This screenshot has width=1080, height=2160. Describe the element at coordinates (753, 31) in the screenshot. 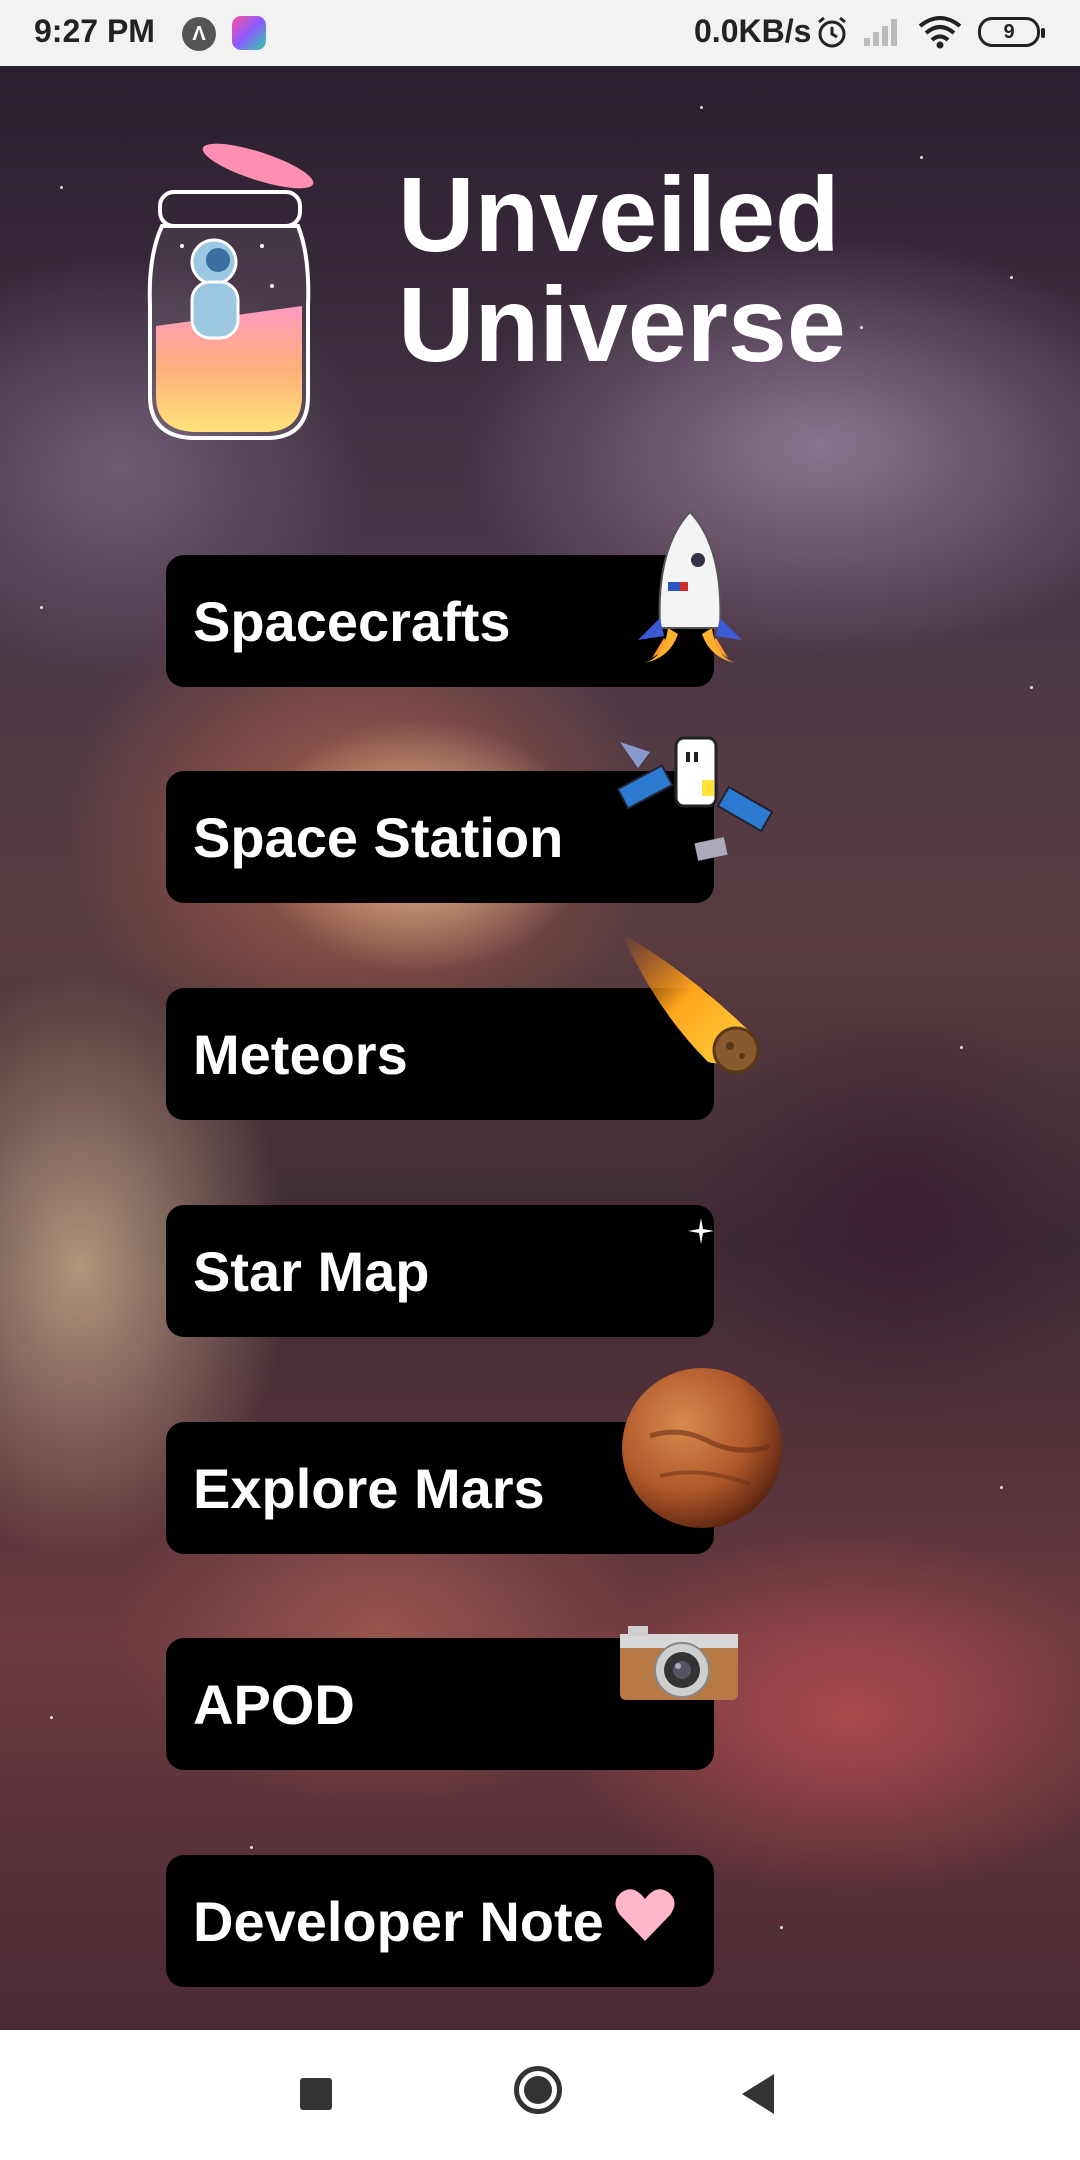

I see `network-speed: 0.0KB/s` at that location.